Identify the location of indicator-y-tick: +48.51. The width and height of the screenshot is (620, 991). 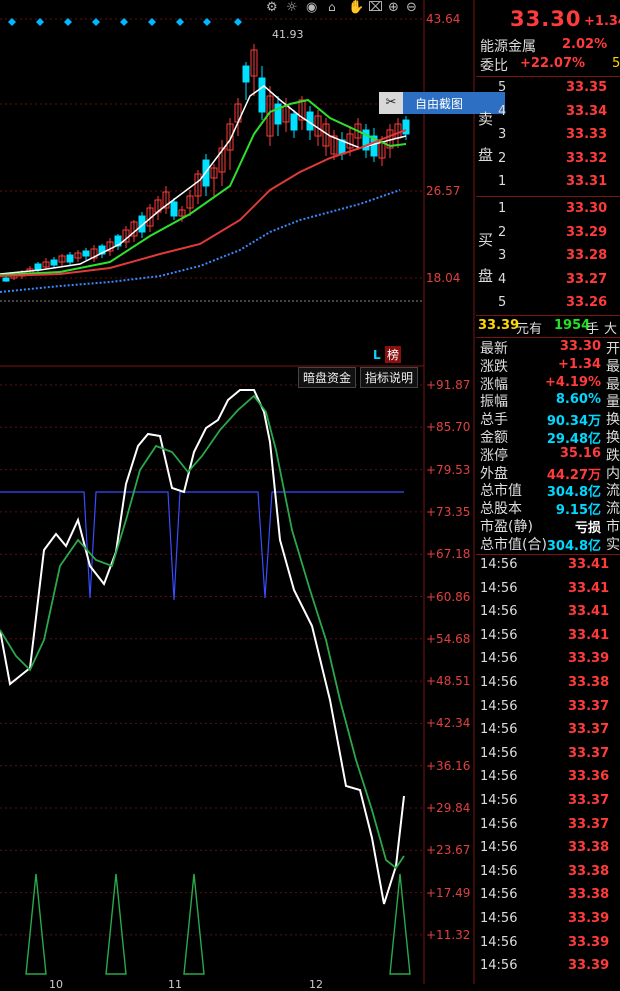
(448, 681).